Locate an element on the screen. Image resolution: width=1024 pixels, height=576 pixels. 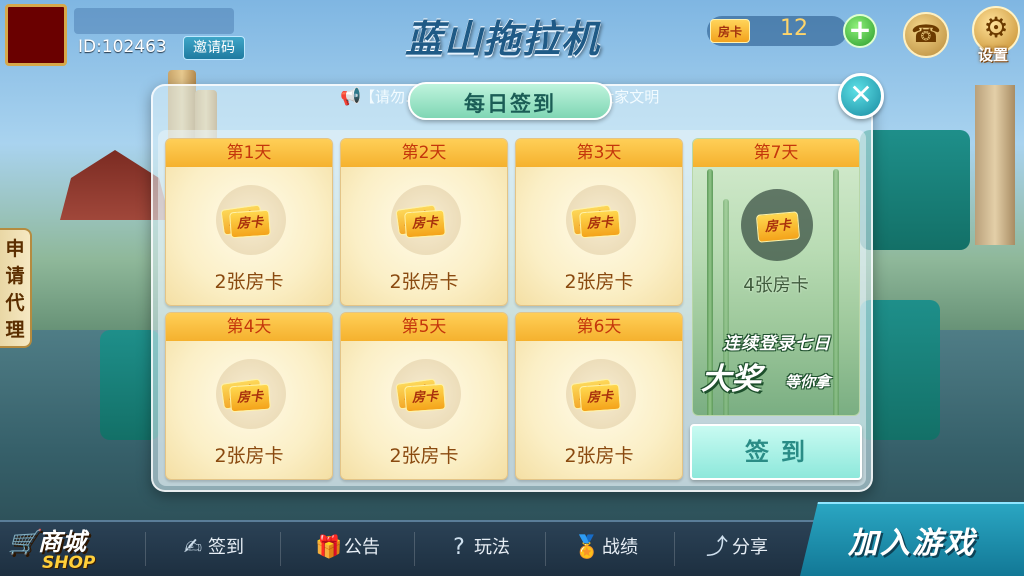
day-card-3: 第3天 房卡 房卡 2张房卡 is located at coordinates (599, 222).